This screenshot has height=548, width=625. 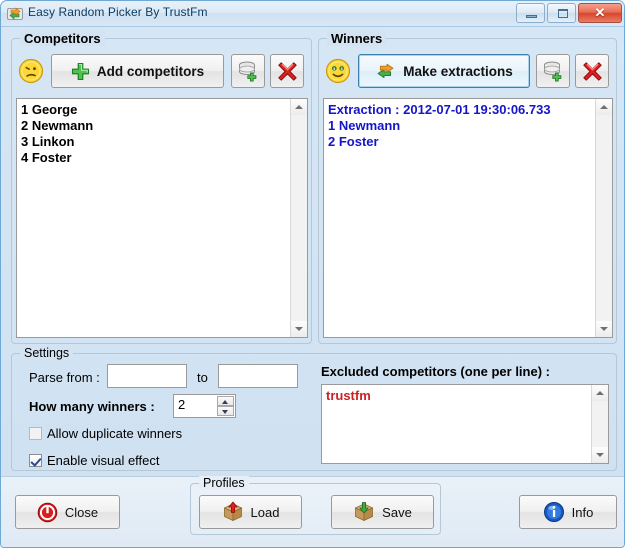 I want to click on winners-group-label: Winners, so click(x=357, y=38).